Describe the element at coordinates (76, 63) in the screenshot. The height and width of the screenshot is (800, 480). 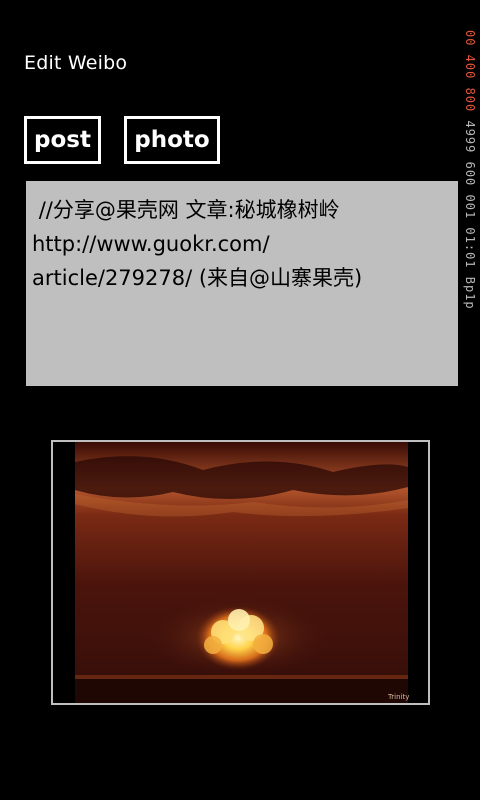
I see `page-title: Edit Weibo` at that location.